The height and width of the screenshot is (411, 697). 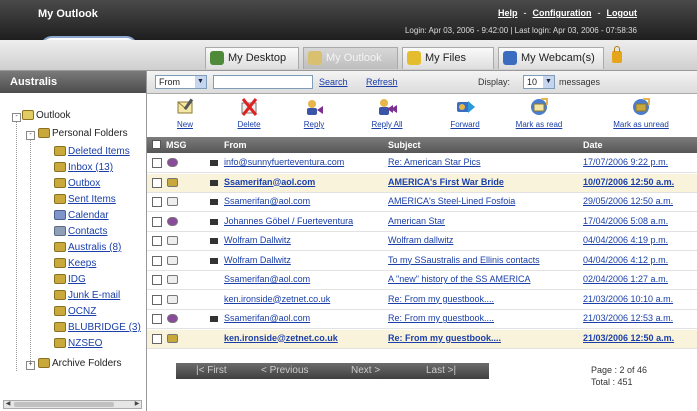 I want to click on row-date-link: 29/05/2006 12:50 a.m., so click(x=639, y=201).